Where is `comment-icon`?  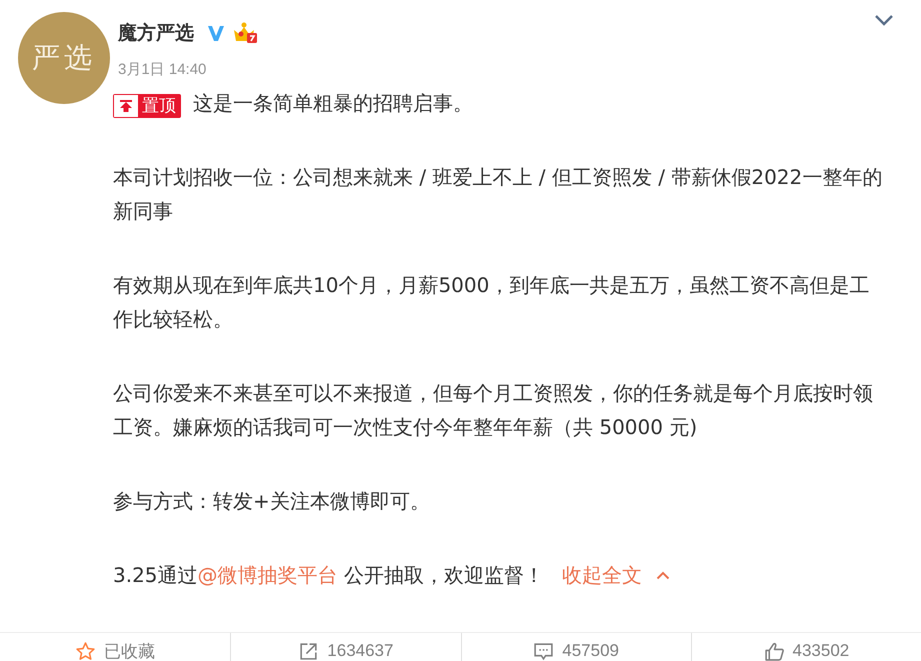
comment-icon is located at coordinates (543, 650).